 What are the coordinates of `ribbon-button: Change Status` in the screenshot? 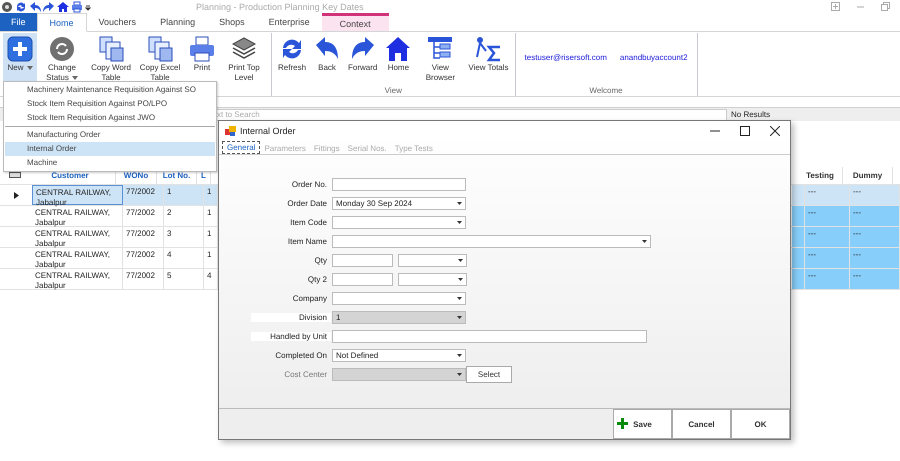 It's located at (62, 58).